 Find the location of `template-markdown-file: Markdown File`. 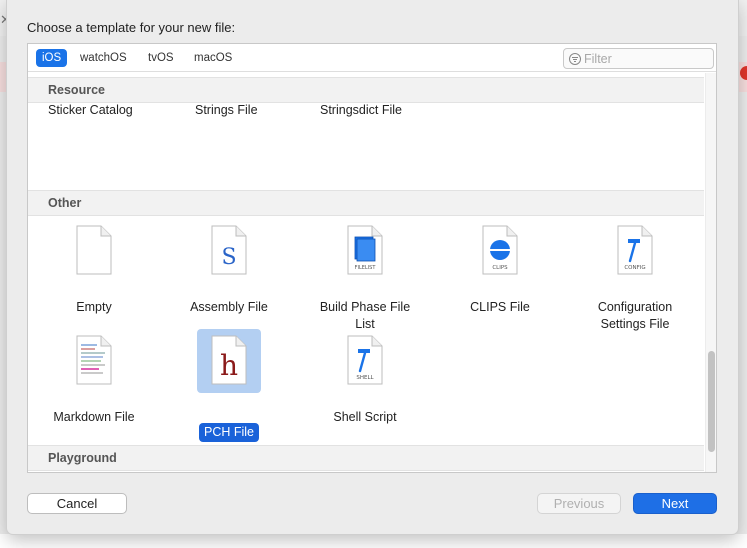

template-markdown-file: Markdown File is located at coordinates (94, 380).